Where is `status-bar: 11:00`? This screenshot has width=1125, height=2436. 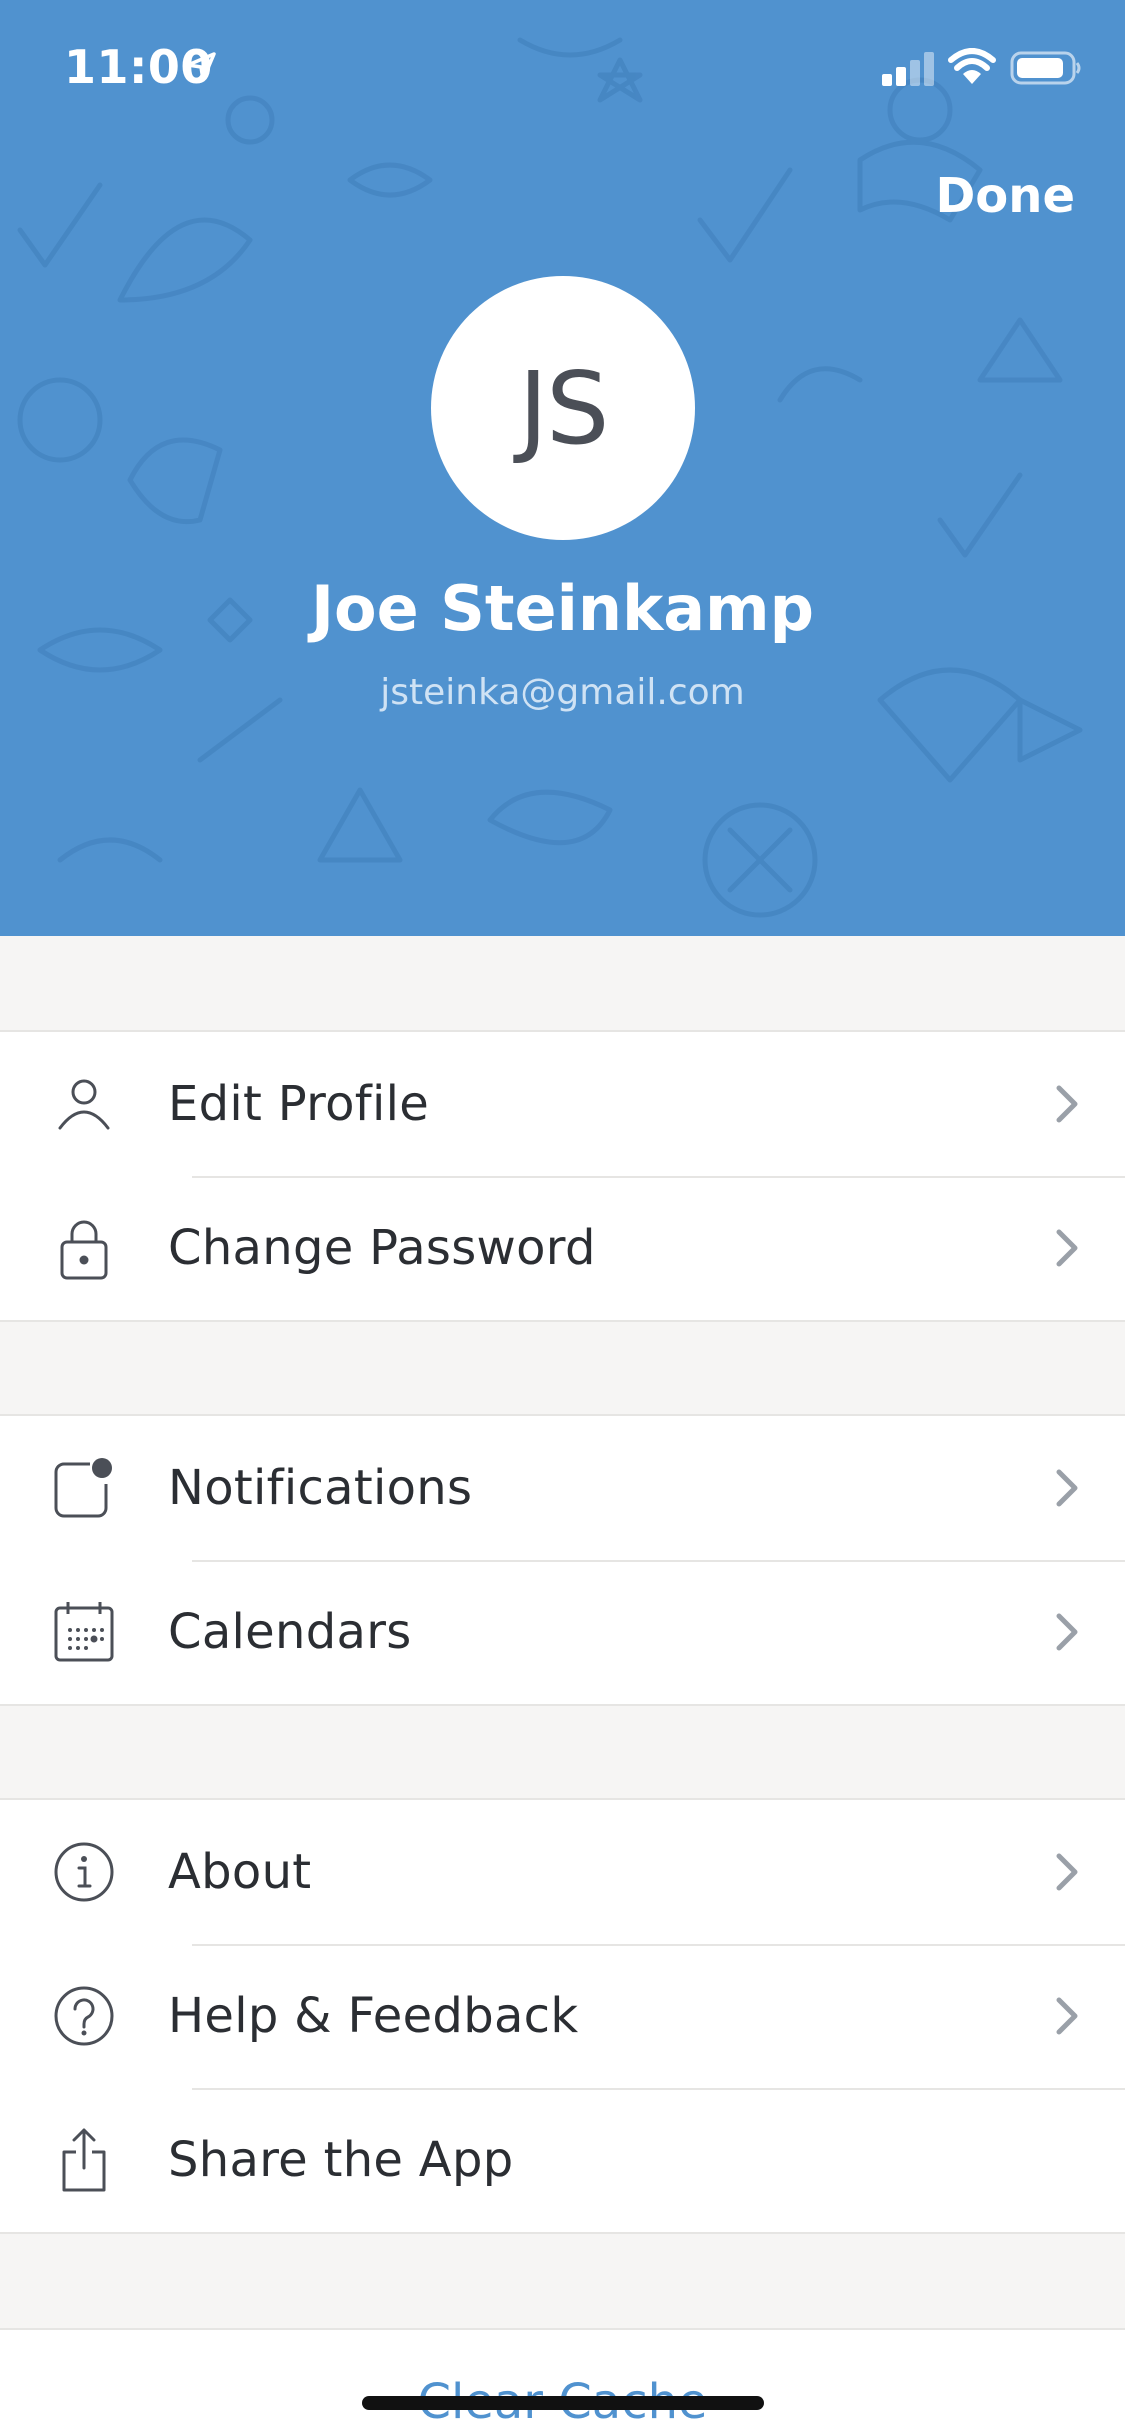
status-bar: 11:00 is located at coordinates (562, 70).